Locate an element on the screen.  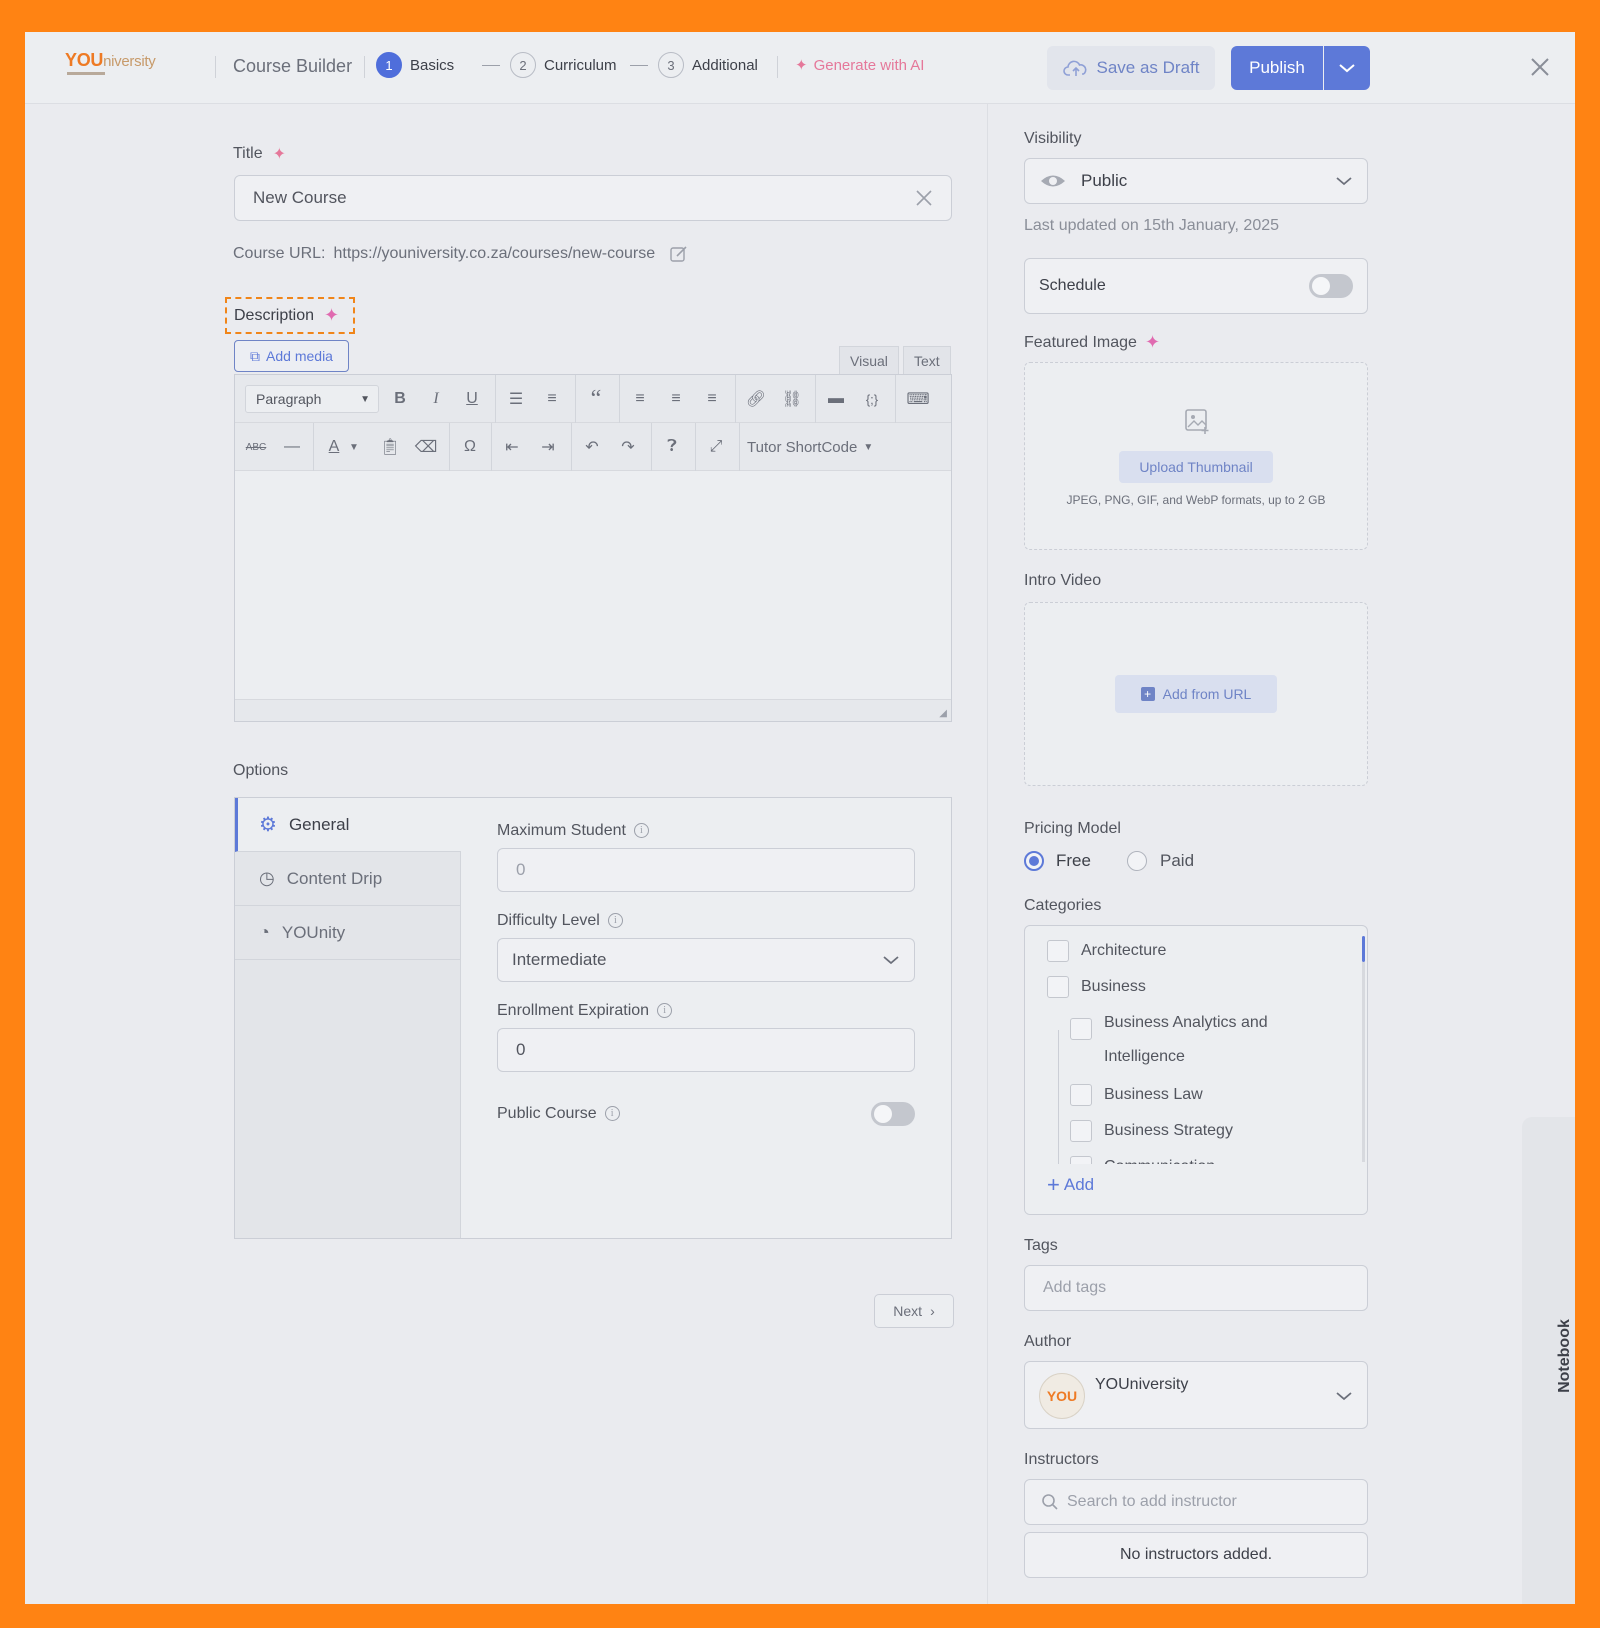
max-student-input: 0 is located at coordinates (706, 870).